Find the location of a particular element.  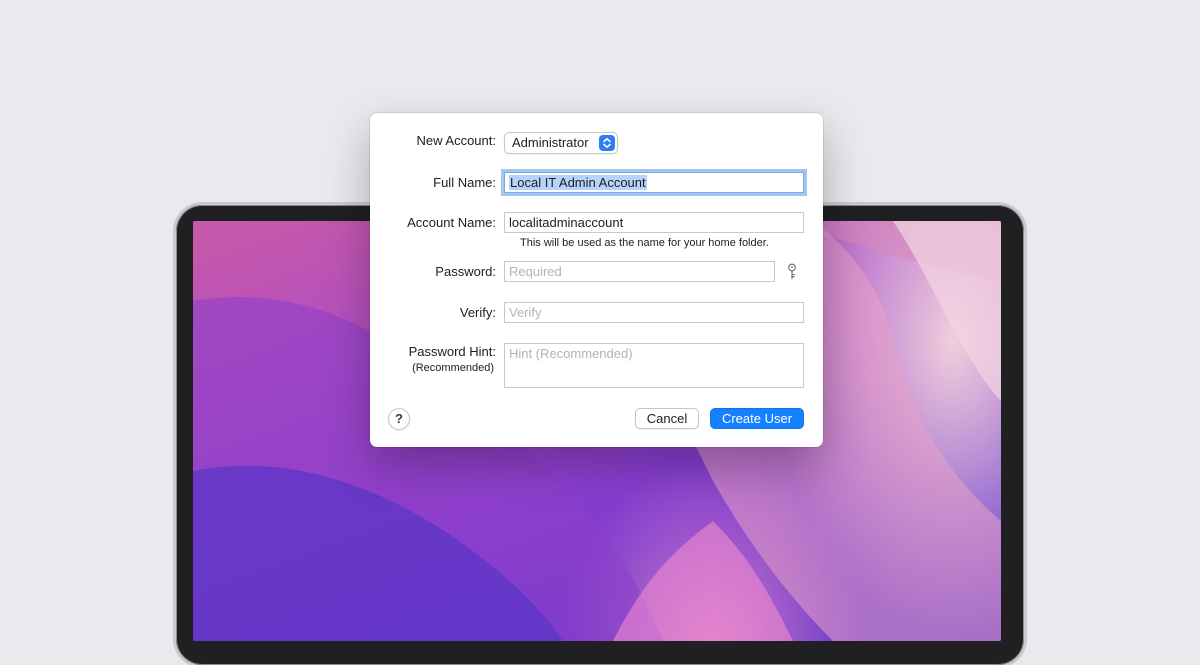

password-field: Required is located at coordinates (639, 271).